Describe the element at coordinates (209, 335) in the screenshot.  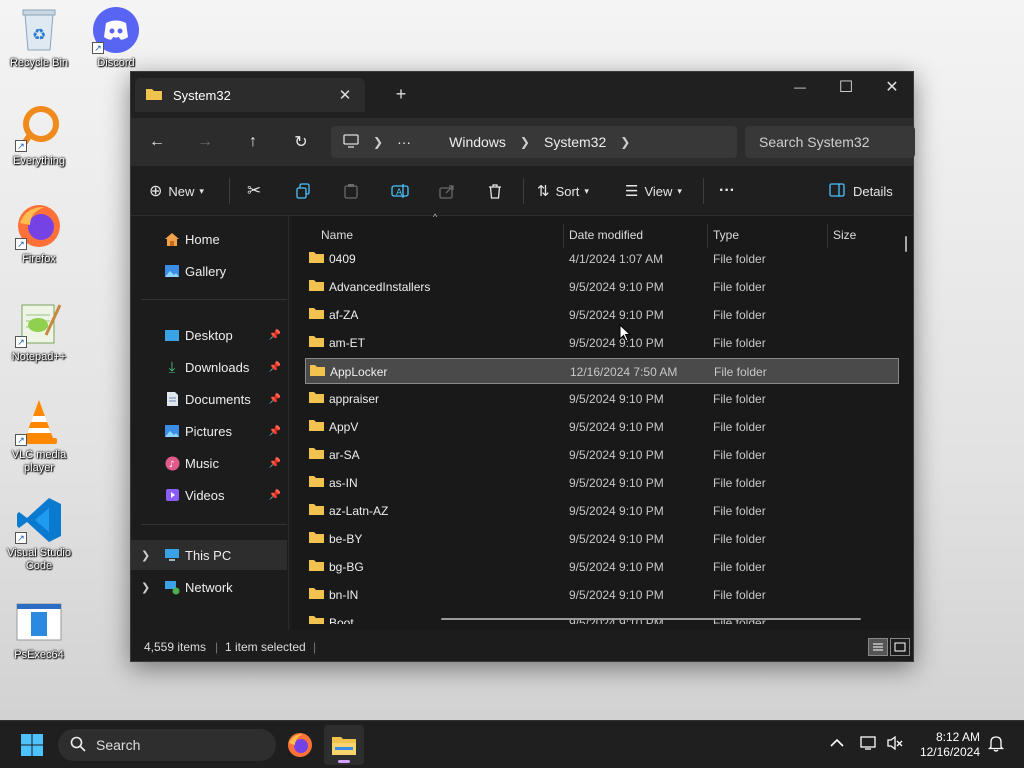
I see `nav-item-desktop: Desktop 📌` at that location.